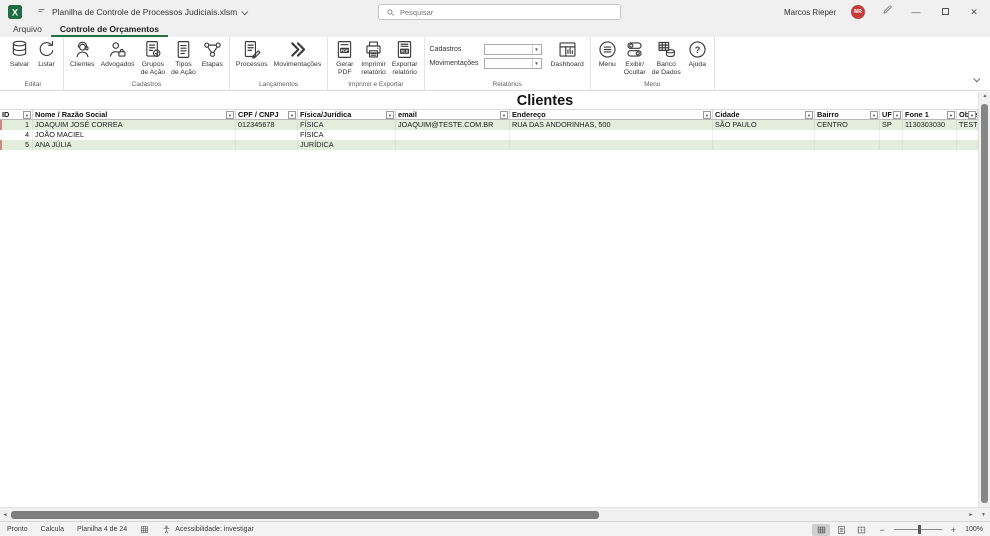  I want to click on field-label-movimentacoes: Movimentações, so click(454, 63).